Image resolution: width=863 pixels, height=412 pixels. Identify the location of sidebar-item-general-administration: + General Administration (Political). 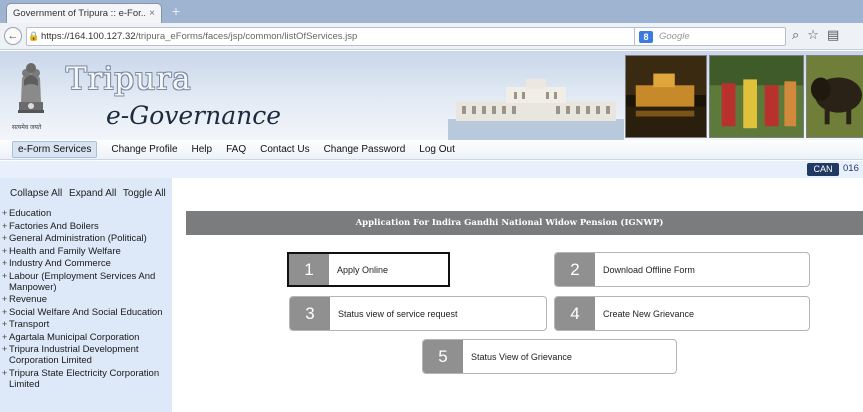
(86, 238).